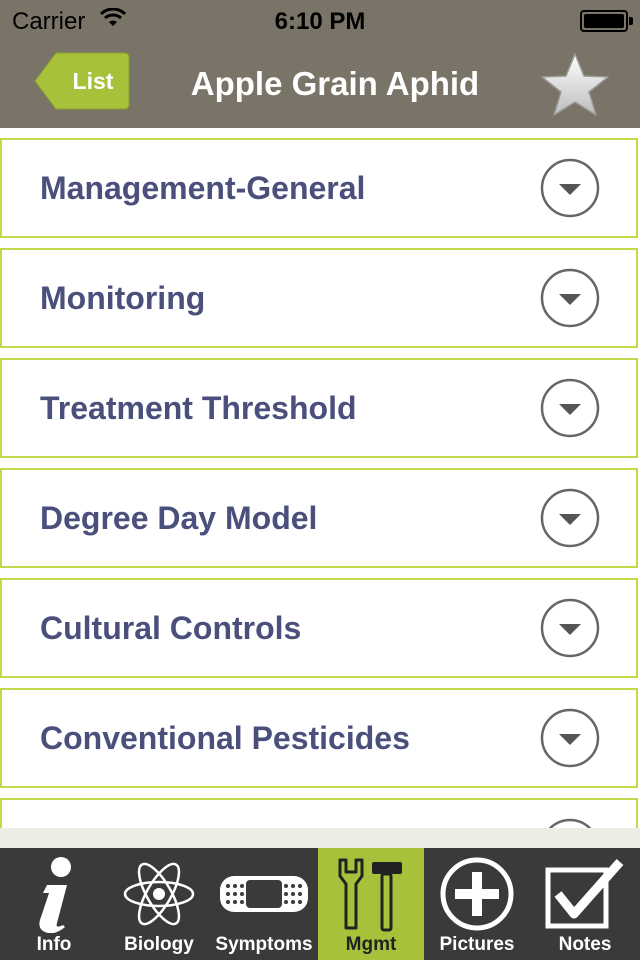  I want to click on section-row-conventional-pesticides: Conventional Pesticides, so click(319, 738).